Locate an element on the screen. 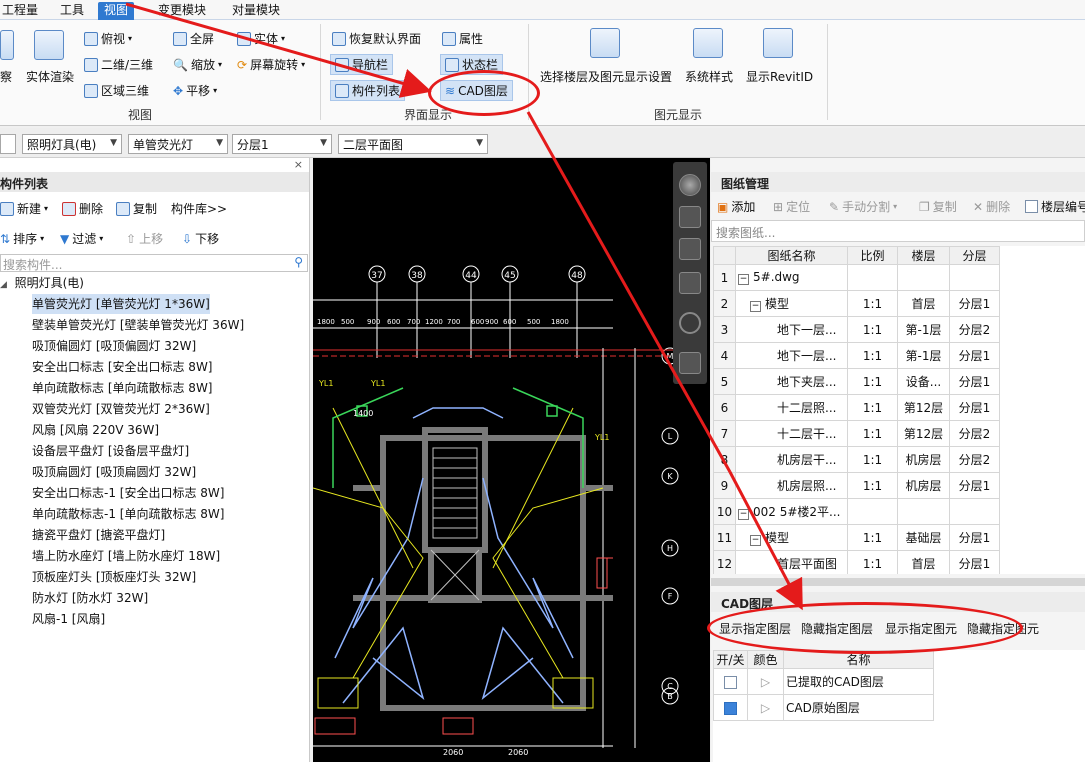  drawing-row: 11− 模型 1:1 基础层 分层1 is located at coordinates (856, 537).